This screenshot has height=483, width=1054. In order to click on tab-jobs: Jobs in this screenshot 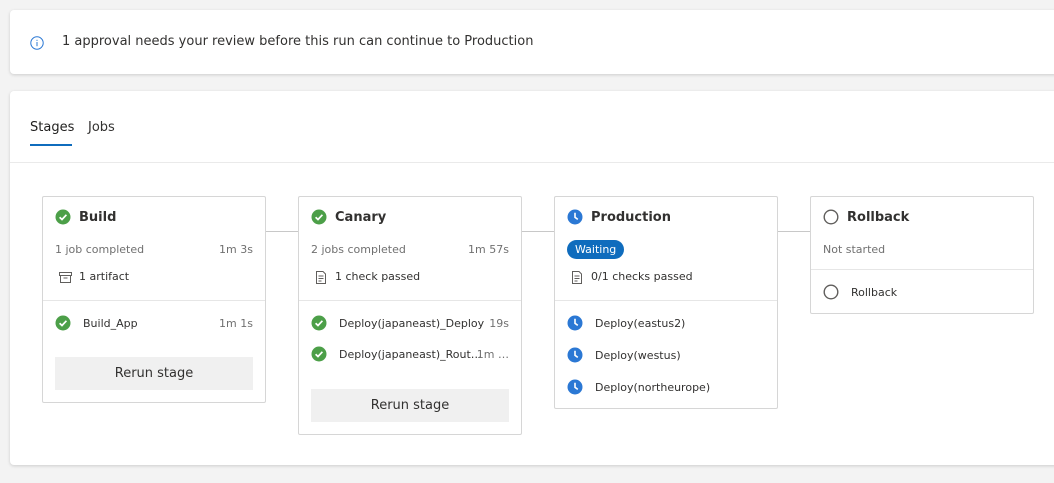, I will do `click(101, 127)`.